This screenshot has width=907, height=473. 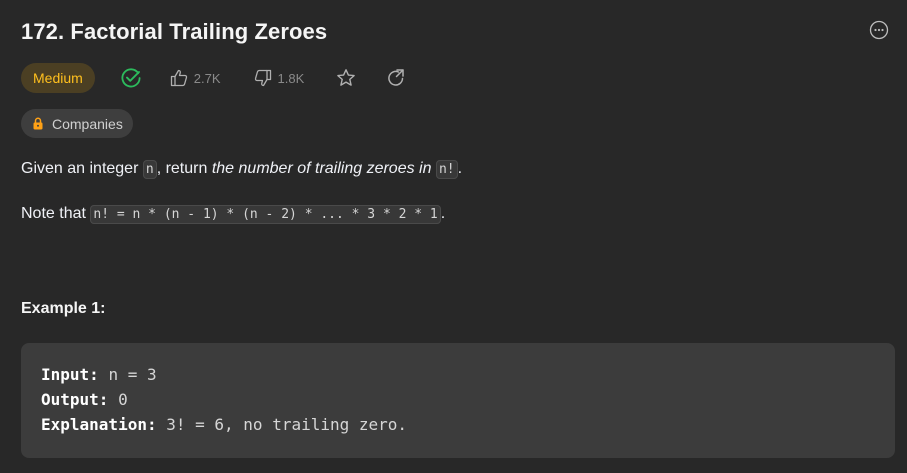 What do you see at coordinates (75, 399) in the screenshot?
I see `example-output-label: Output:` at bounding box center [75, 399].